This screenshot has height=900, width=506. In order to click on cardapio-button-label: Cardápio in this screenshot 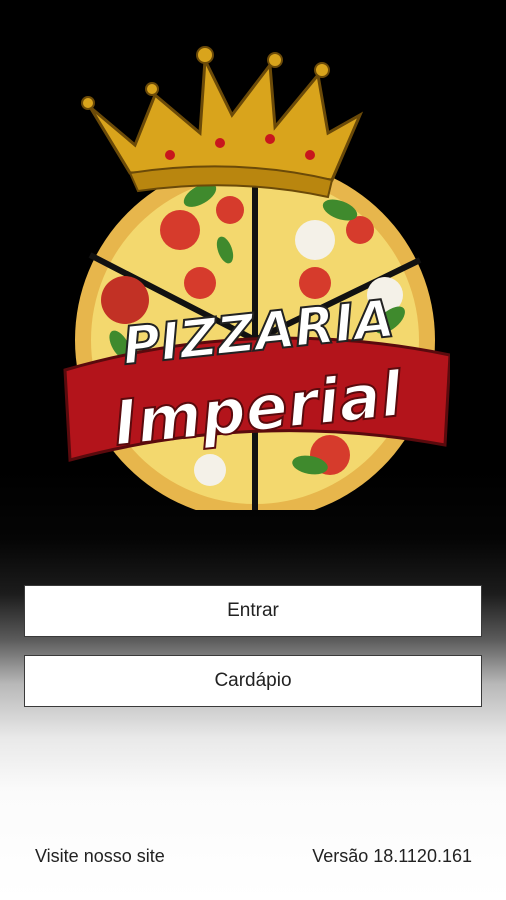, I will do `click(253, 680)`.